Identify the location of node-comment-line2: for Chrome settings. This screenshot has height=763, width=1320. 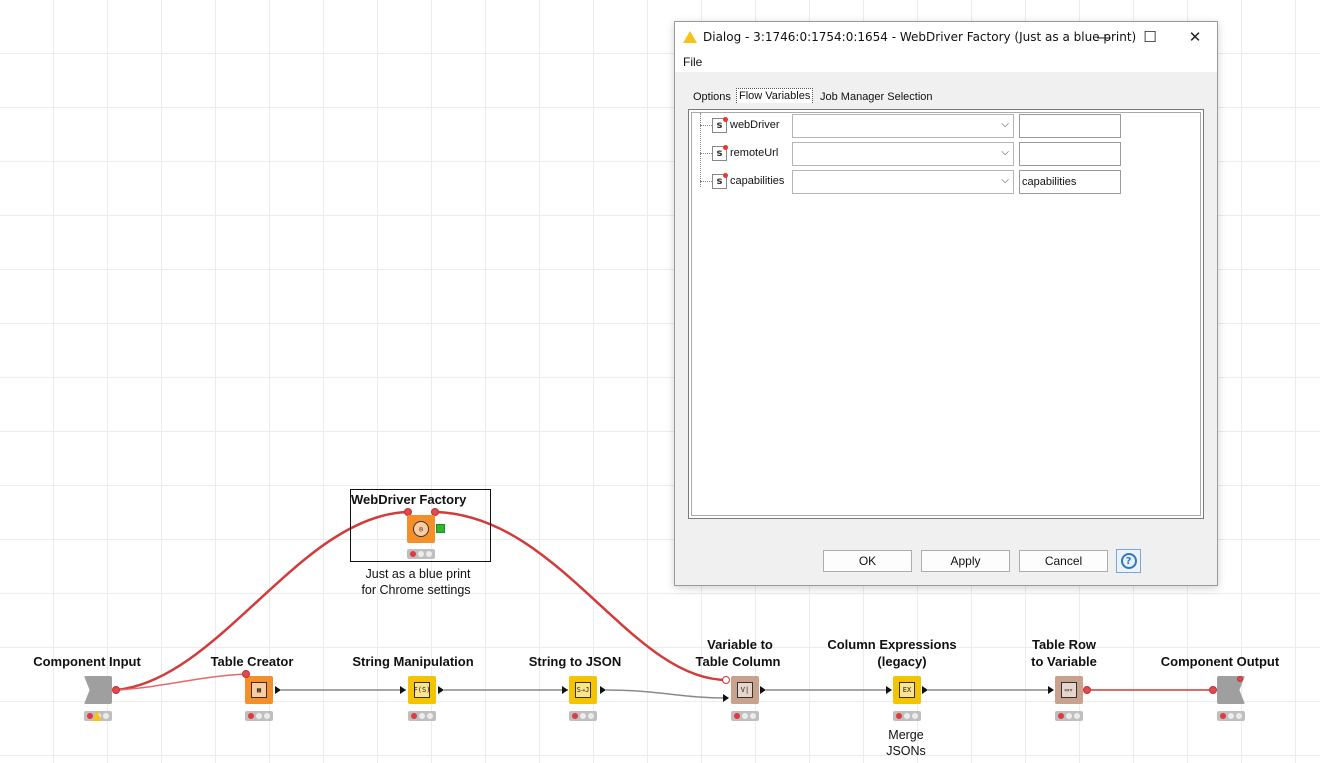
(416, 590).